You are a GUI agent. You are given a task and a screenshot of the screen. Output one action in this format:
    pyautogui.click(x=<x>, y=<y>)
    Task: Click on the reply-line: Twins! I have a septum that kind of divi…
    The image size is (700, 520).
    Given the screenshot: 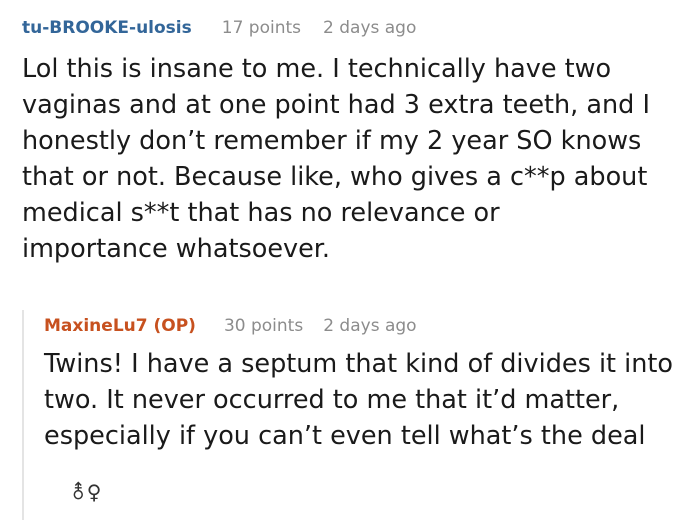 What is the action you would take?
    pyautogui.click(x=358, y=364)
    